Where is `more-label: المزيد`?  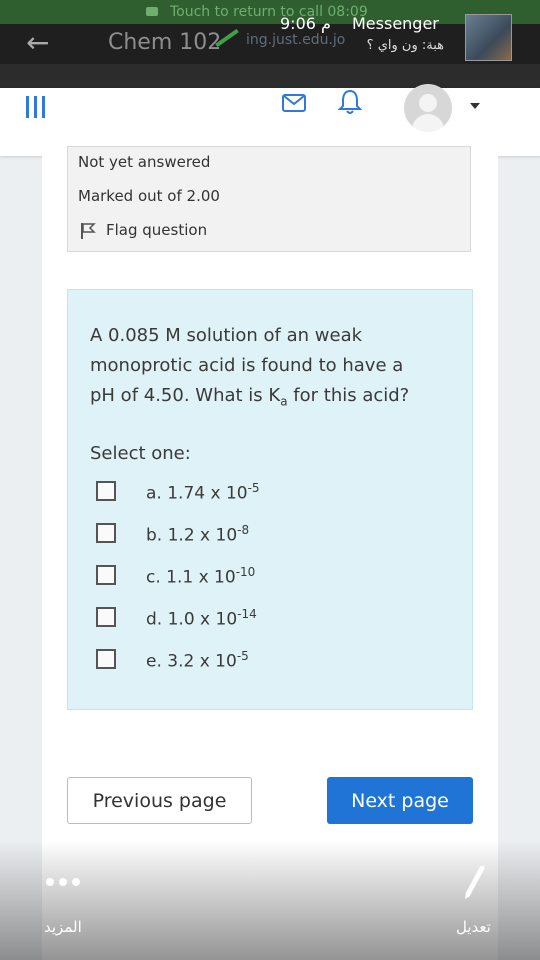 more-label: المزيد is located at coordinates (63, 927).